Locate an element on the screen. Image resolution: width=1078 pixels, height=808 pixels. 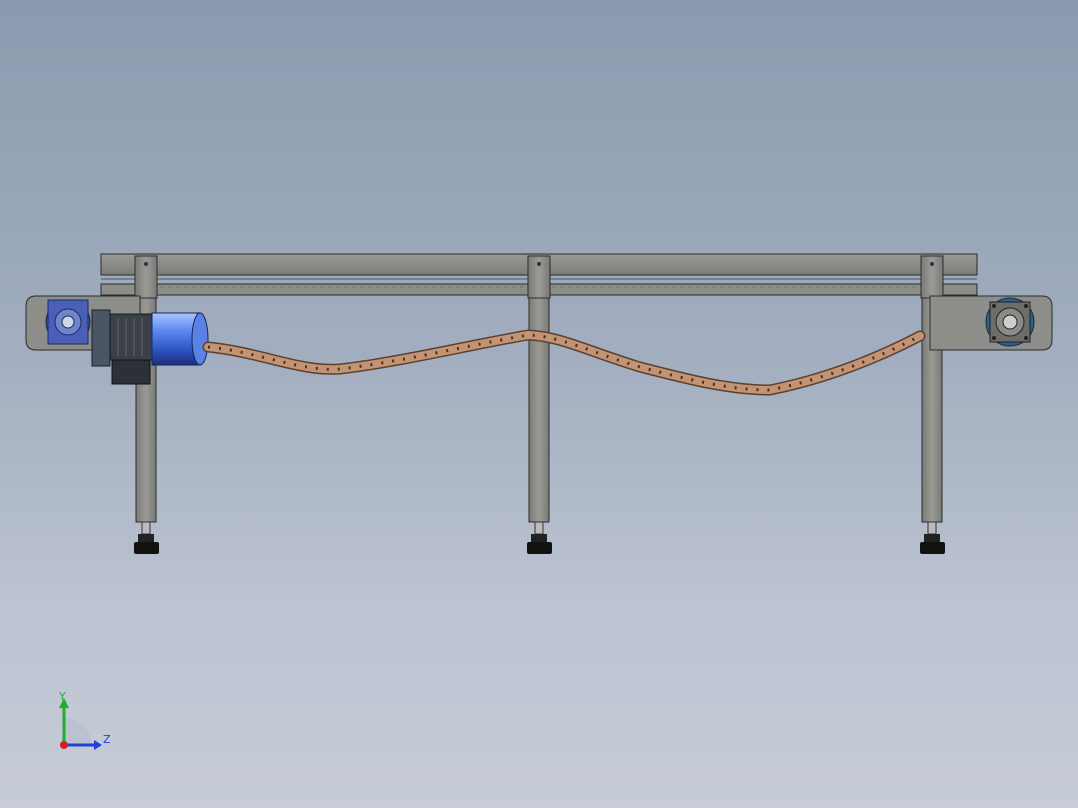
left-sprocket-icon is located at coordinates (68, 322).